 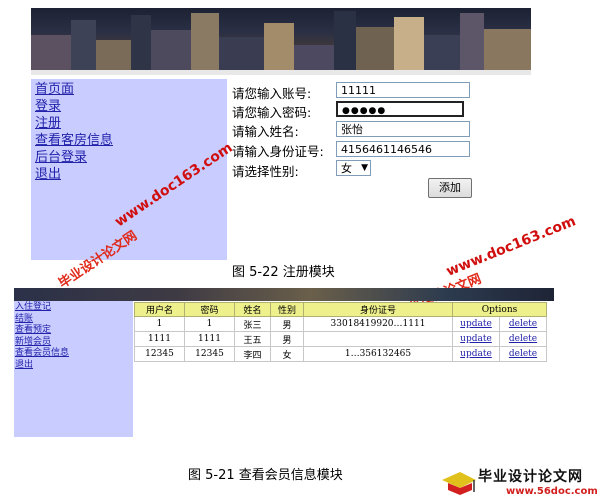 What do you see at coordinates (287, 309) in the screenshot?
I see `column-header-gender: 性别` at bounding box center [287, 309].